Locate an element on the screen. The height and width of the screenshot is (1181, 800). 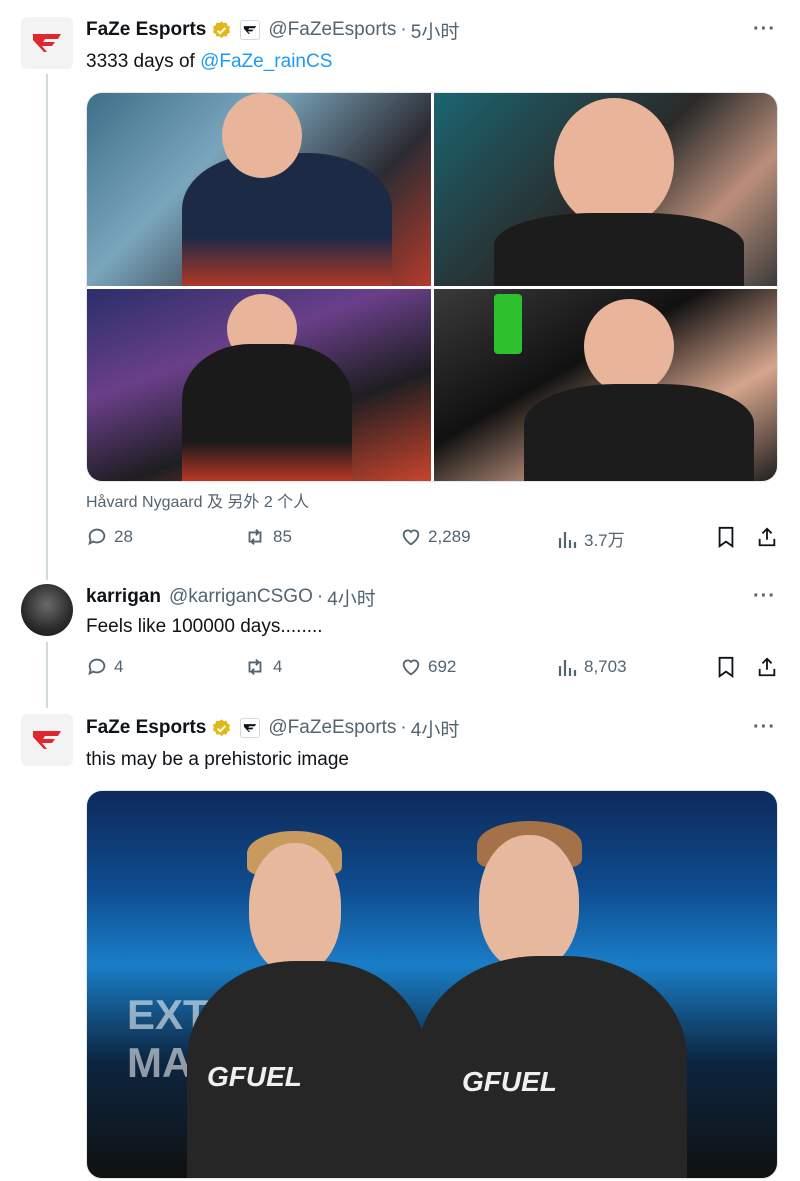
views-button: 3.7万 is located at coordinates (591, 538).